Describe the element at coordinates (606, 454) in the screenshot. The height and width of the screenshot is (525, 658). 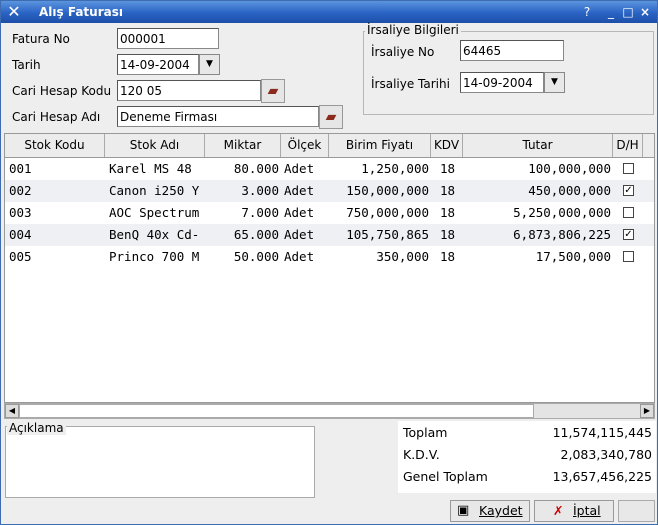
I see `kdv-value: 2,083,340,780` at that location.